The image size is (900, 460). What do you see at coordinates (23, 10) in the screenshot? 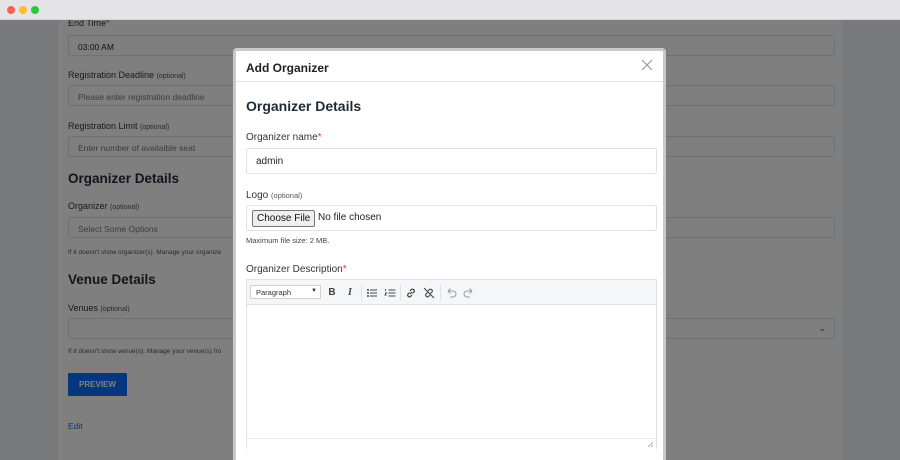
I see `window-minimize-dot` at bounding box center [23, 10].